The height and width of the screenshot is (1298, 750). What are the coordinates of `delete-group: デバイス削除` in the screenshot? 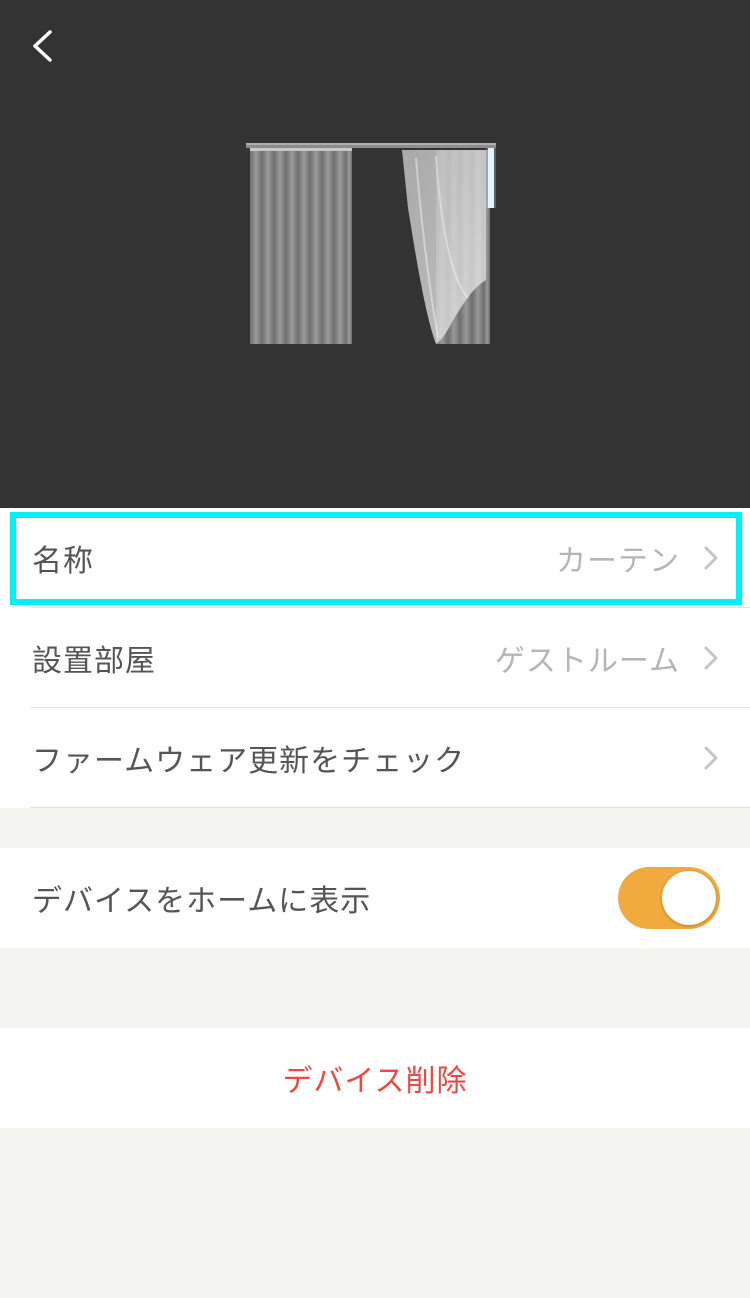 It's located at (375, 1078).